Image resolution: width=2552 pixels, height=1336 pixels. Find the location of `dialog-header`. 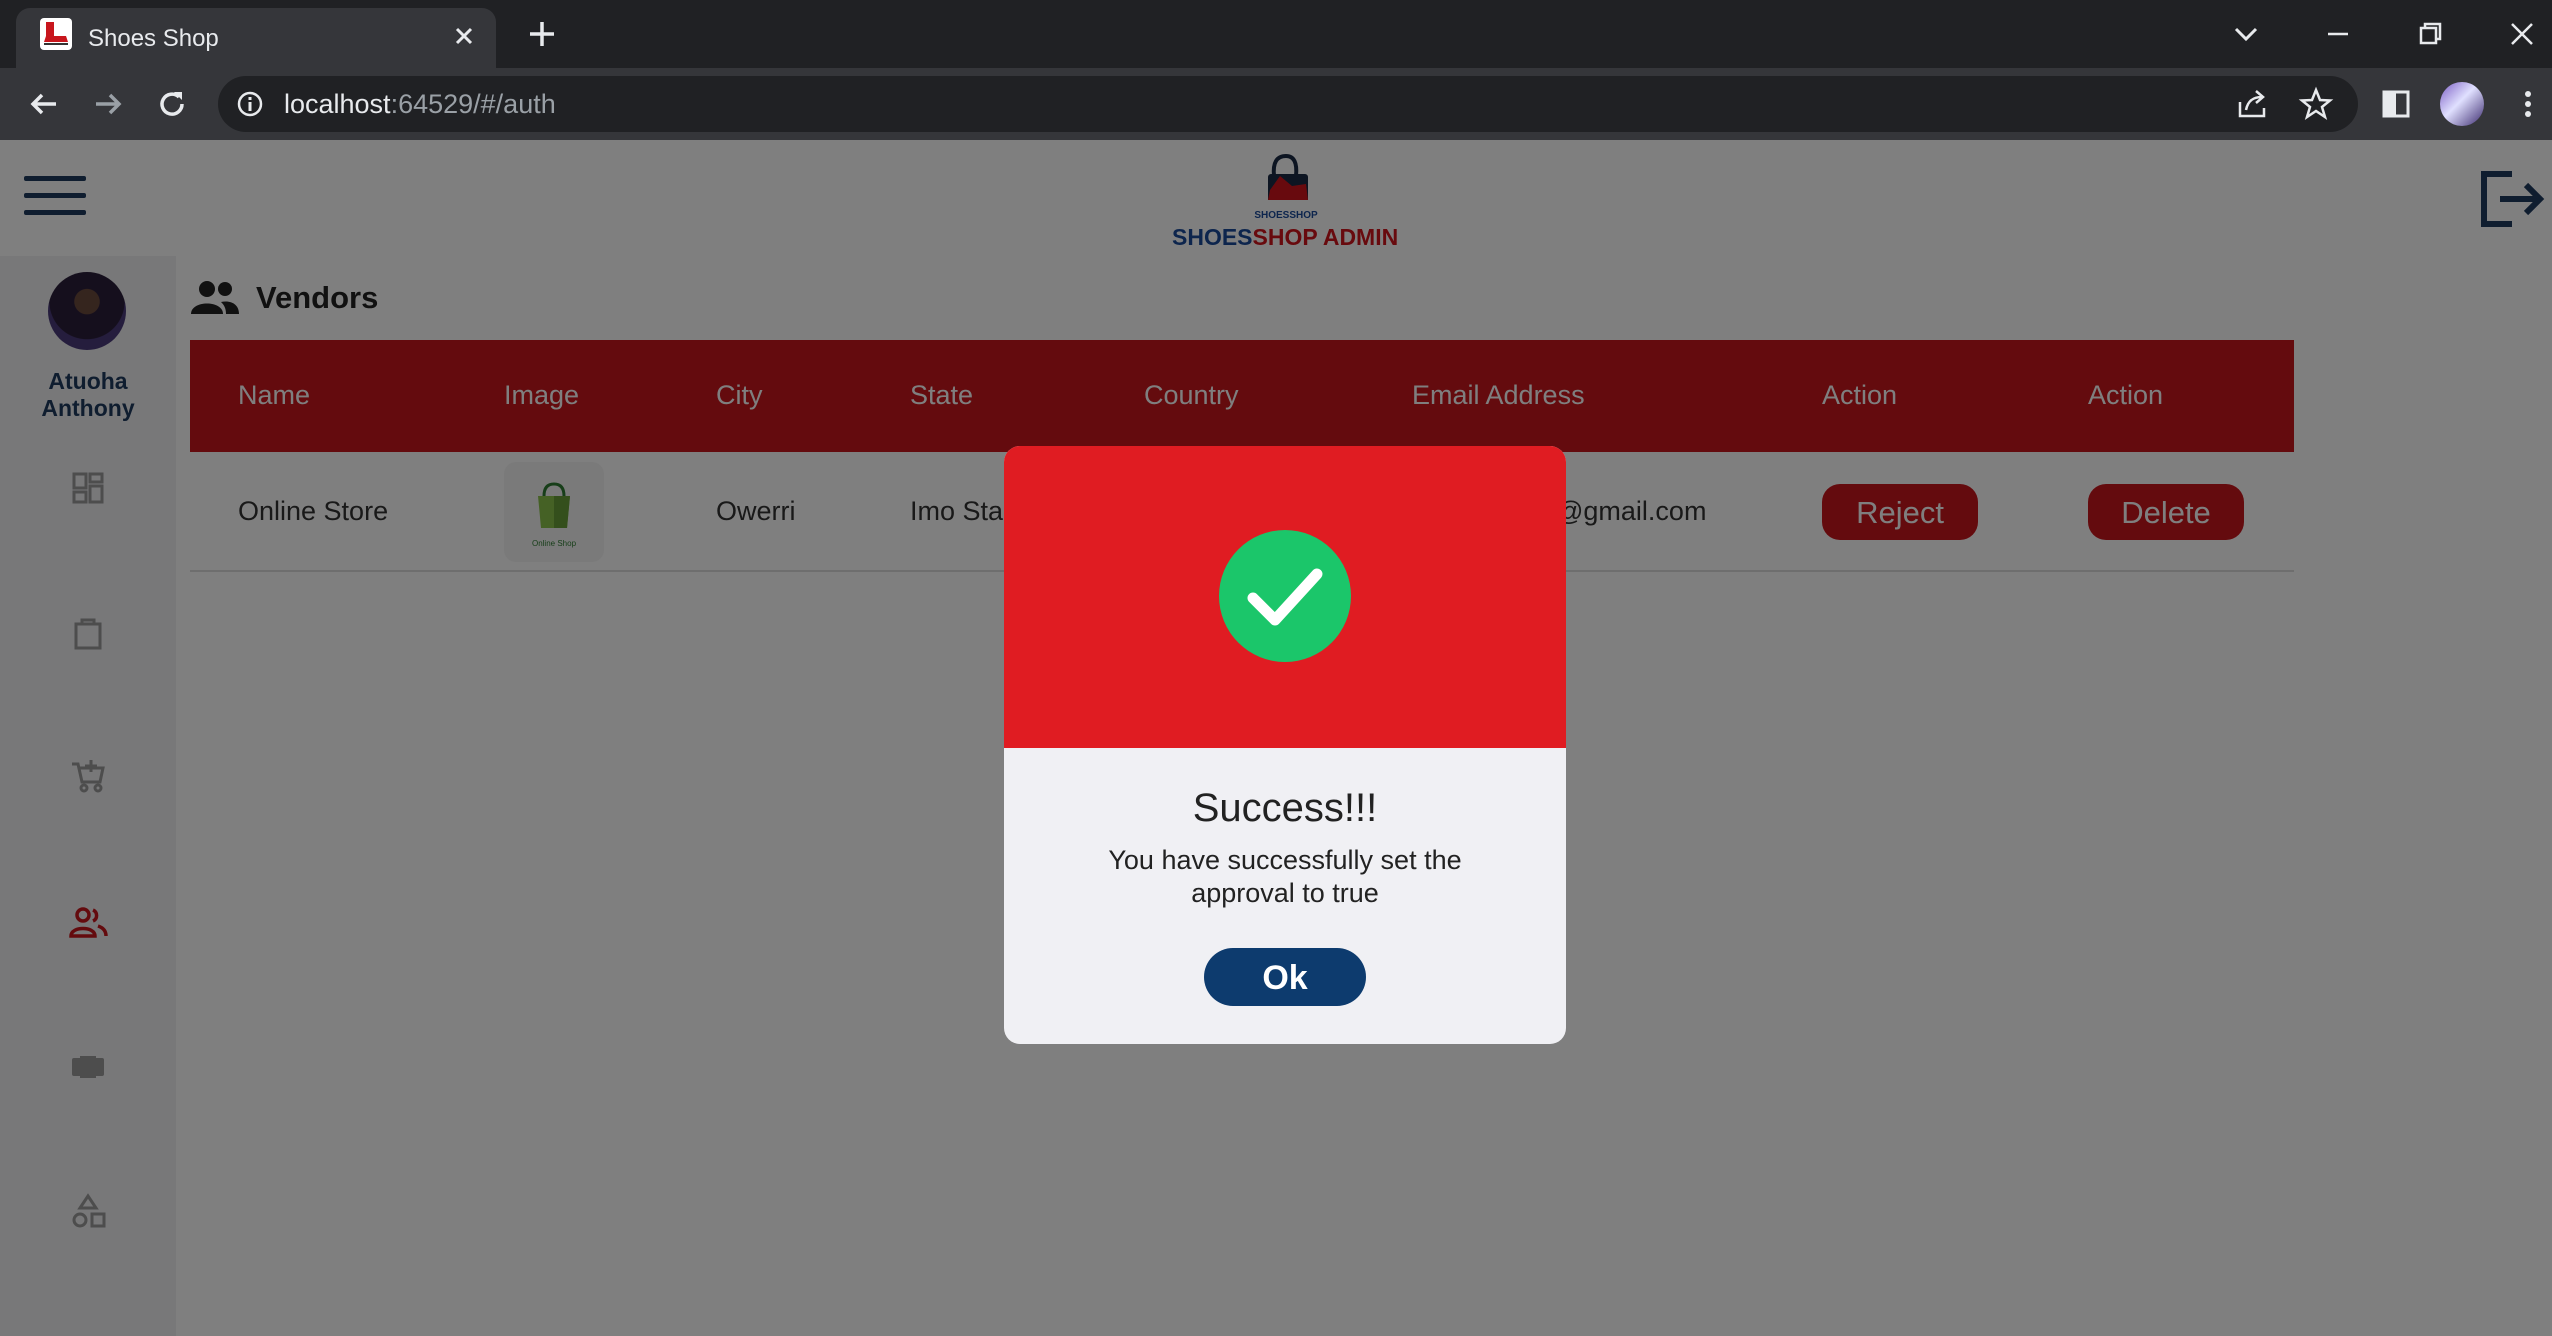

dialog-header is located at coordinates (1285, 597).